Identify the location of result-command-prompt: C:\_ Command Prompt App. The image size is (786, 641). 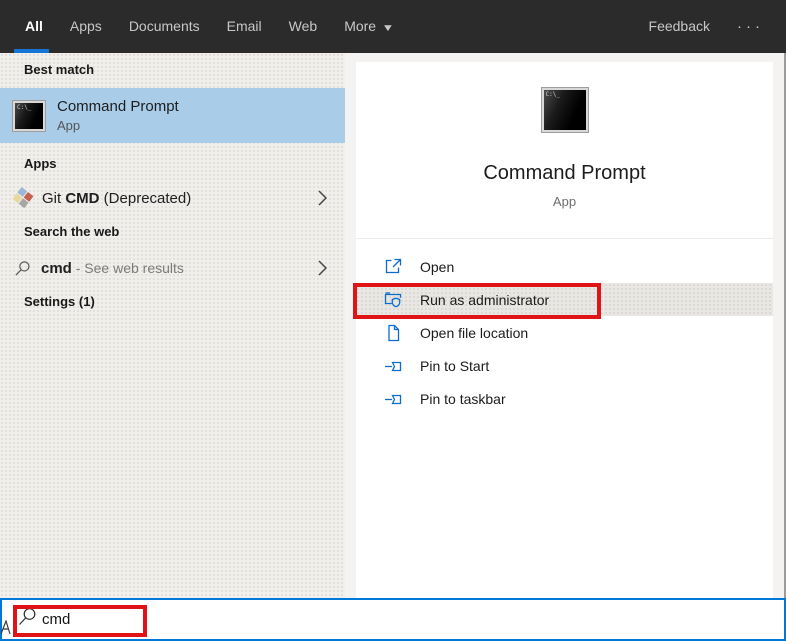
(172, 115).